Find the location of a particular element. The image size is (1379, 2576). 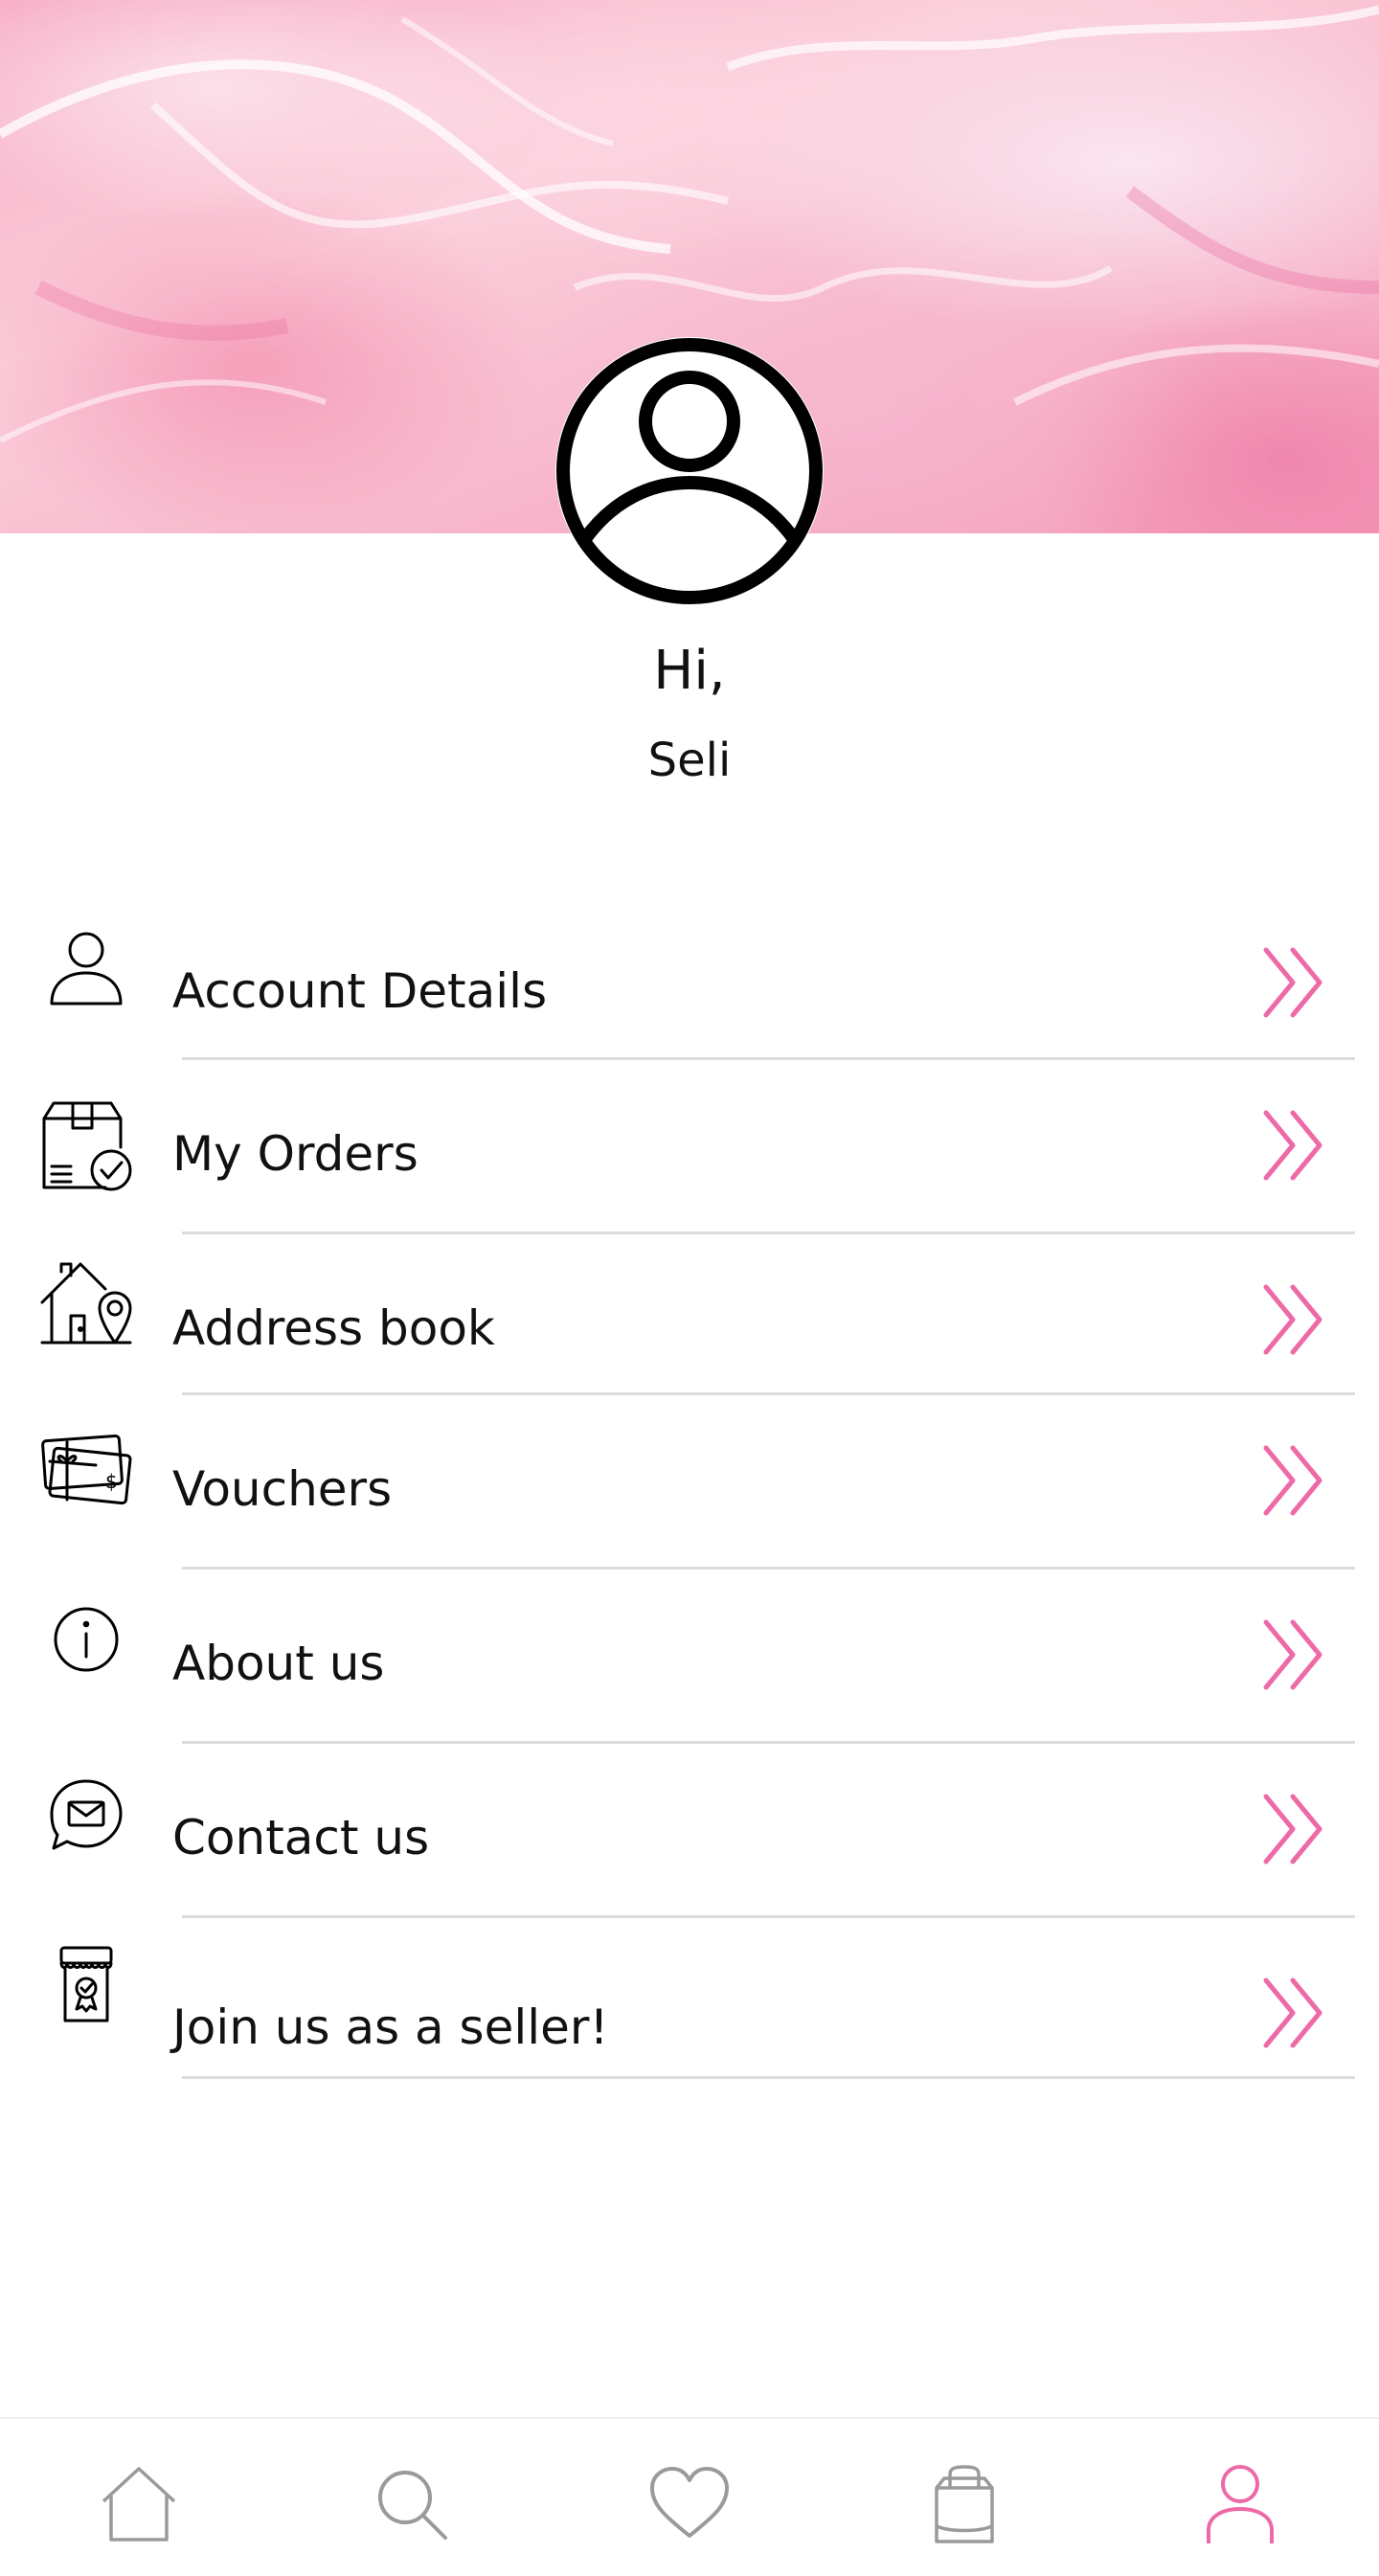

nav-bag is located at coordinates (964, 2504).